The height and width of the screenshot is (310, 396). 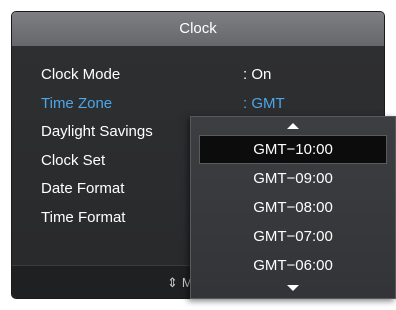 What do you see at coordinates (293, 149) in the screenshot?
I see `dropdown-option-selected: GMT−10:00` at bounding box center [293, 149].